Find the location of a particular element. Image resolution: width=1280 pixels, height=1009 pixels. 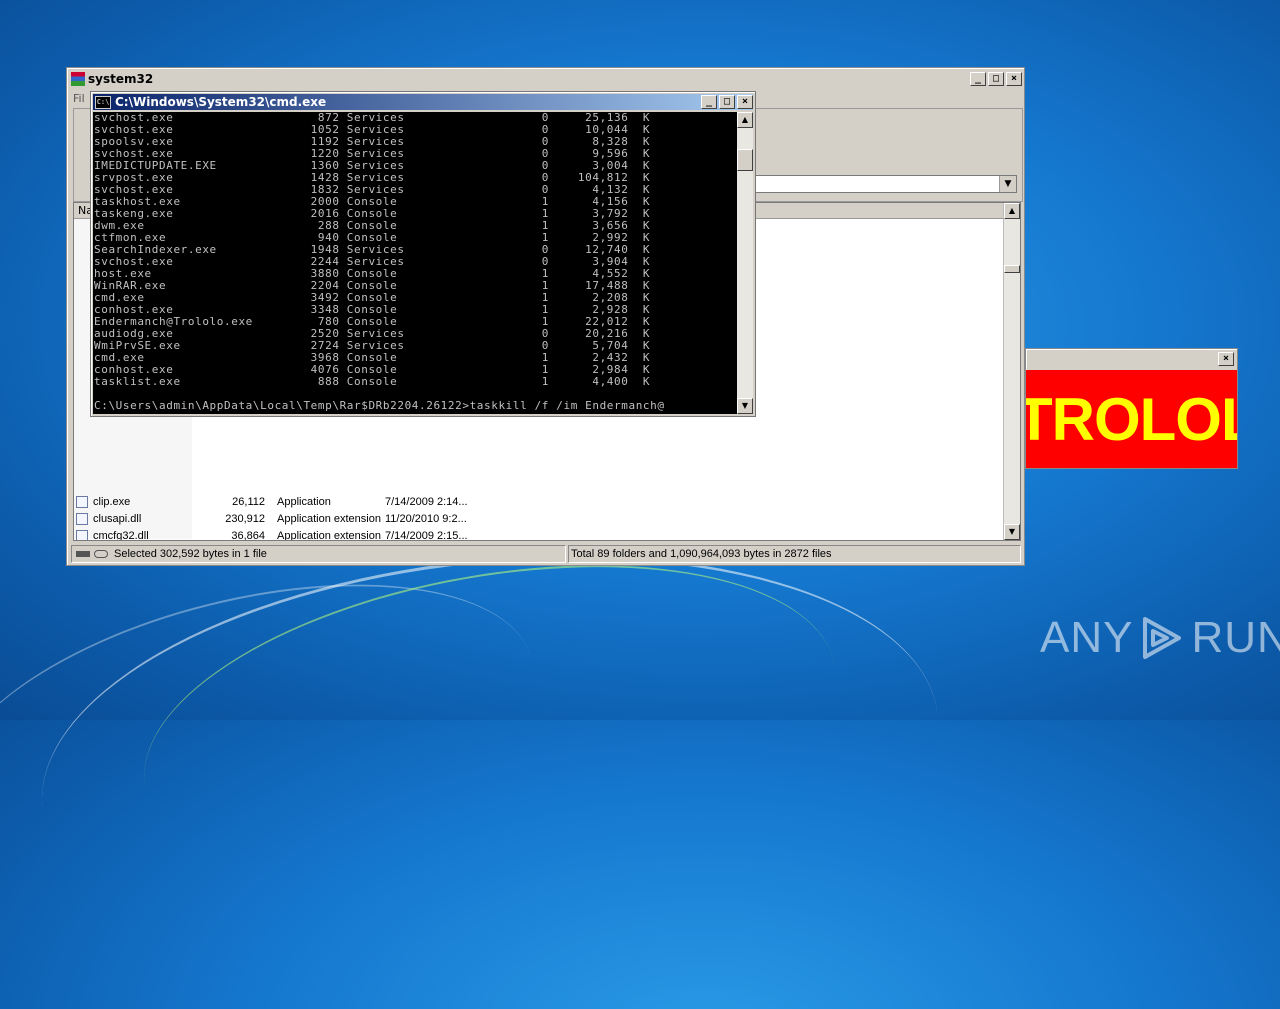

cmd-scroll-up-arrow-icon: ▲ is located at coordinates (745, 120).